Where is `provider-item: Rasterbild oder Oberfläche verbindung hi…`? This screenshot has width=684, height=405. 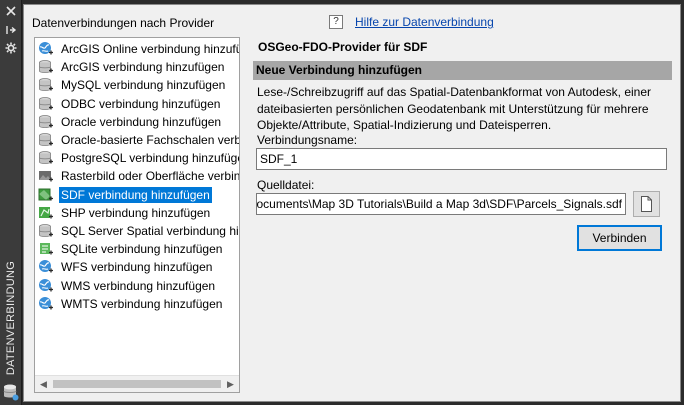
provider-item: Rasterbild oder Oberfläche verbindung hi… is located at coordinates (137, 176).